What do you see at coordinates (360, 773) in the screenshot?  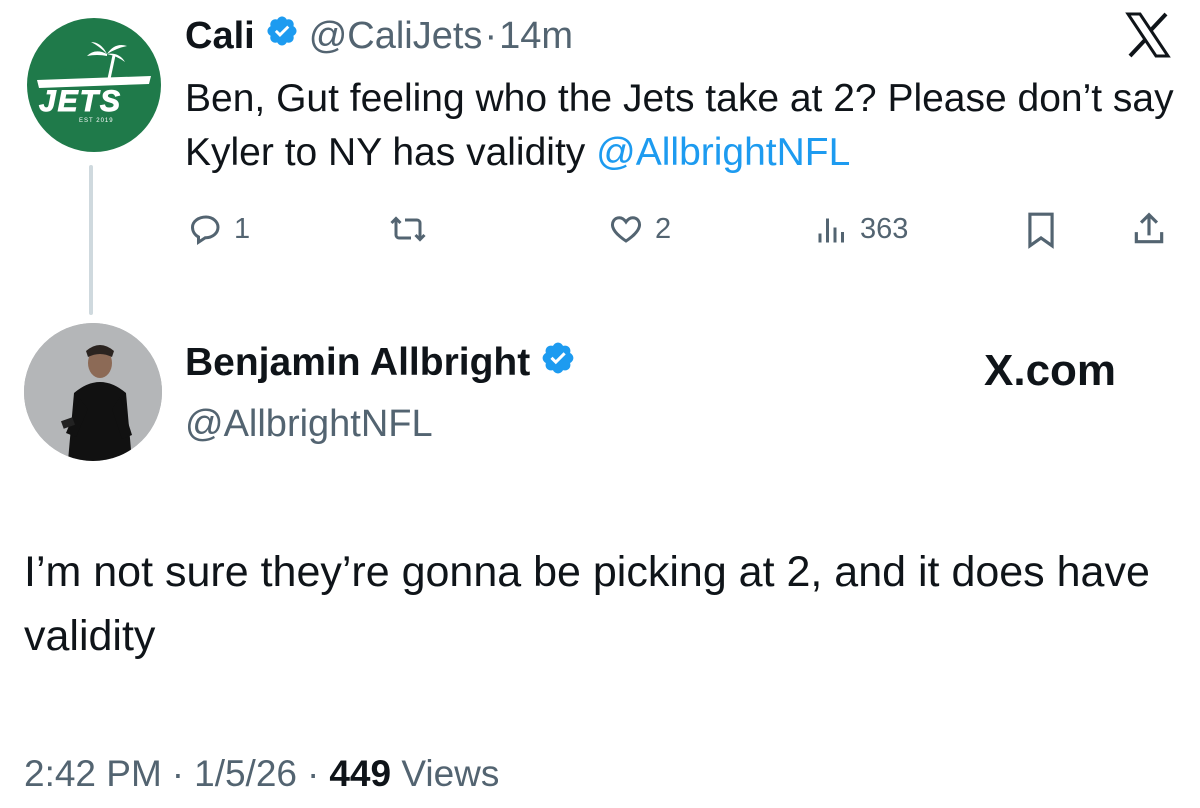 I see `tweet-views-count: 449` at bounding box center [360, 773].